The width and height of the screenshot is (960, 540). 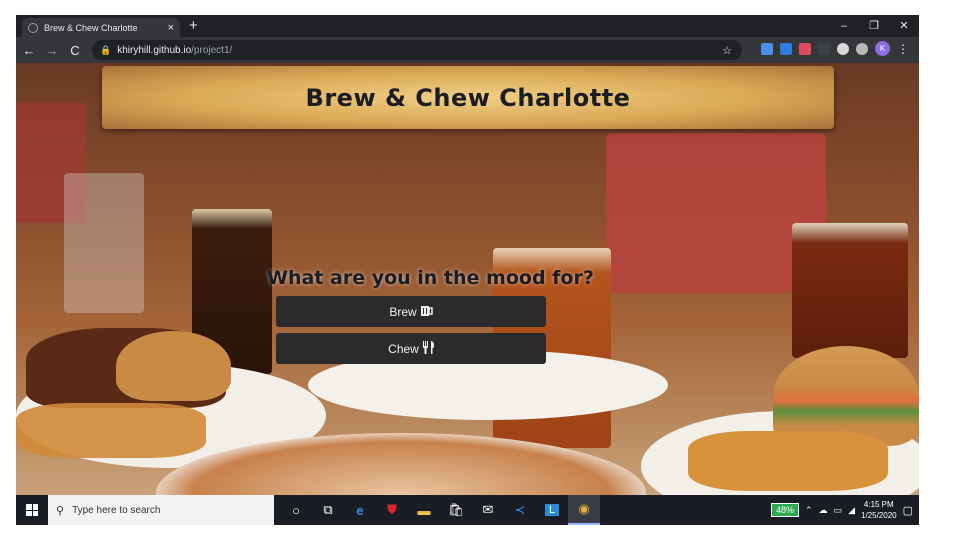 What do you see at coordinates (212, 50) in the screenshot?
I see `url-path: /project1/` at bounding box center [212, 50].